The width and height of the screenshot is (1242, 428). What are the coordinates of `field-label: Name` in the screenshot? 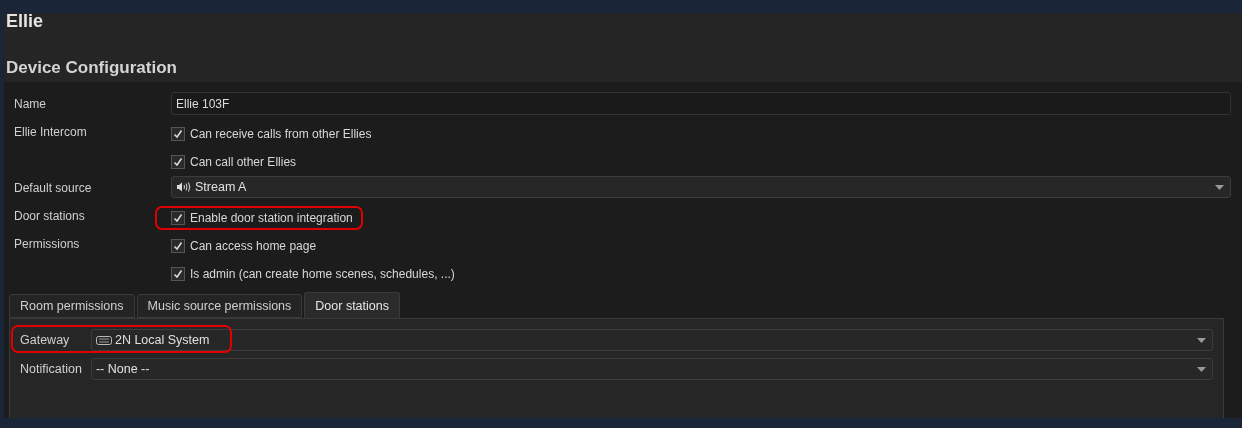 It's located at (30, 103).